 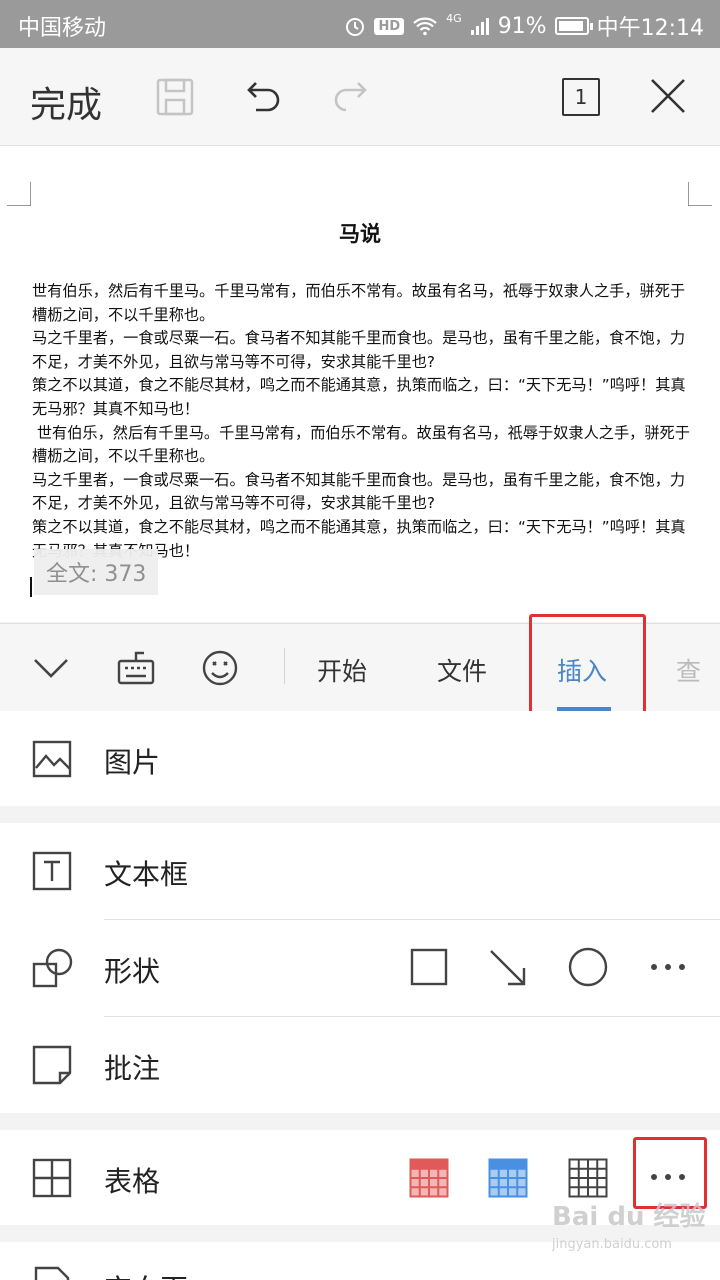 What do you see at coordinates (425, 26) in the screenshot?
I see `wifi-icon` at bounding box center [425, 26].